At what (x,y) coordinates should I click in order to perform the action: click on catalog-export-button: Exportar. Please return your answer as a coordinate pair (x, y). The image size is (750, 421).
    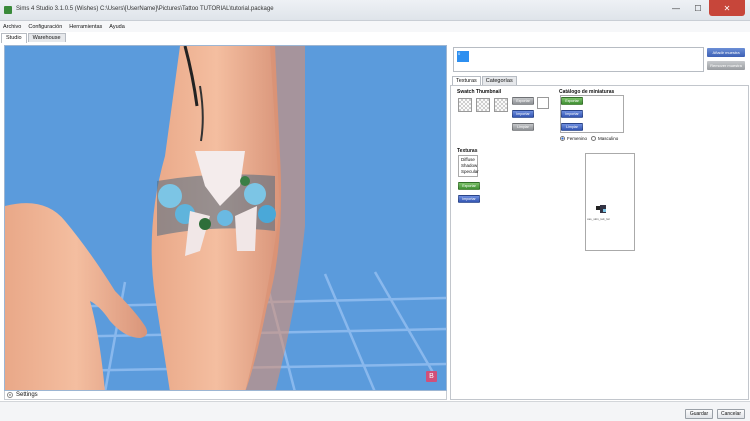
    Looking at the image, I should click on (572, 101).